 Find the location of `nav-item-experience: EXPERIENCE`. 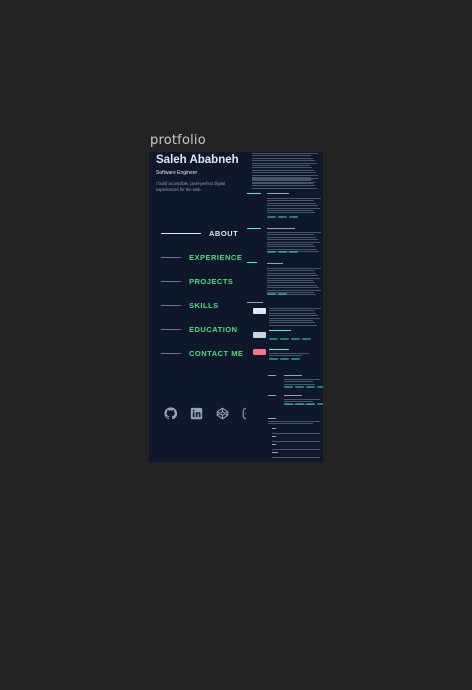

nav-item-experience: EXPERIENCE is located at coordinates (201, 257).